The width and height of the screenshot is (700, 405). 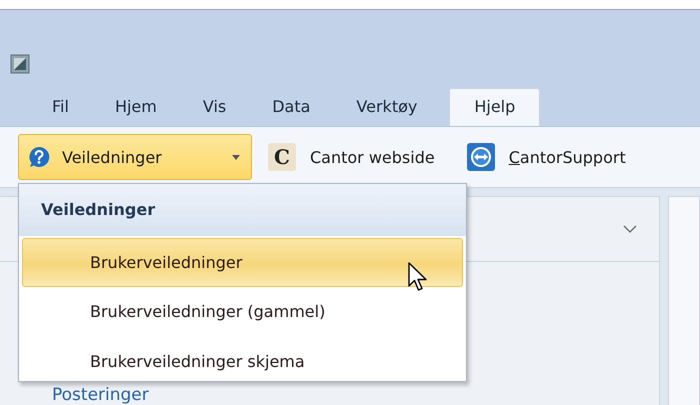 I want to click on letter-icon: C, so click(x=282, y=157).